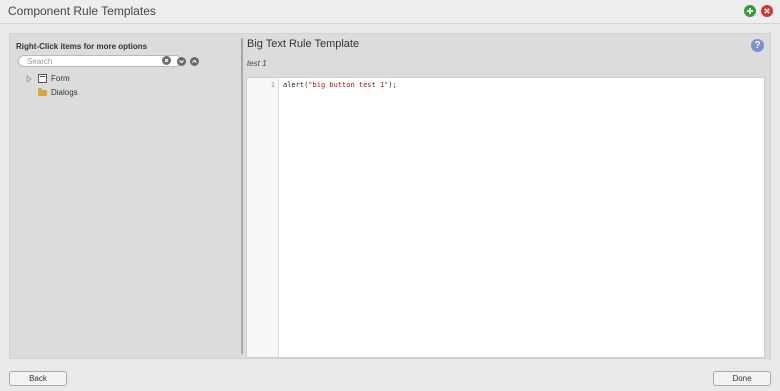 This screenshot has width=780, height=391. Describe the element at coordinates (181, 61) in the screenshot. I see `chevron-down-icon` at that location.